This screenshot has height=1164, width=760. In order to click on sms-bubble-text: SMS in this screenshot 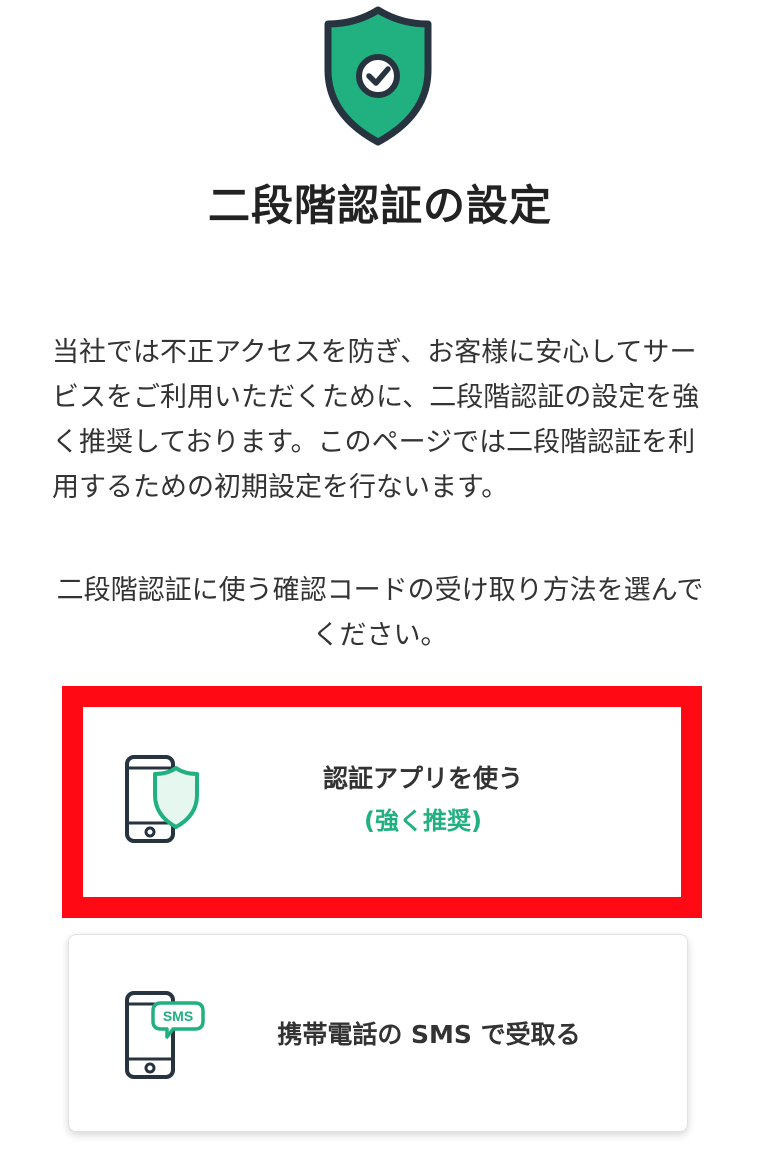, I will do `click(178, 1016)`.